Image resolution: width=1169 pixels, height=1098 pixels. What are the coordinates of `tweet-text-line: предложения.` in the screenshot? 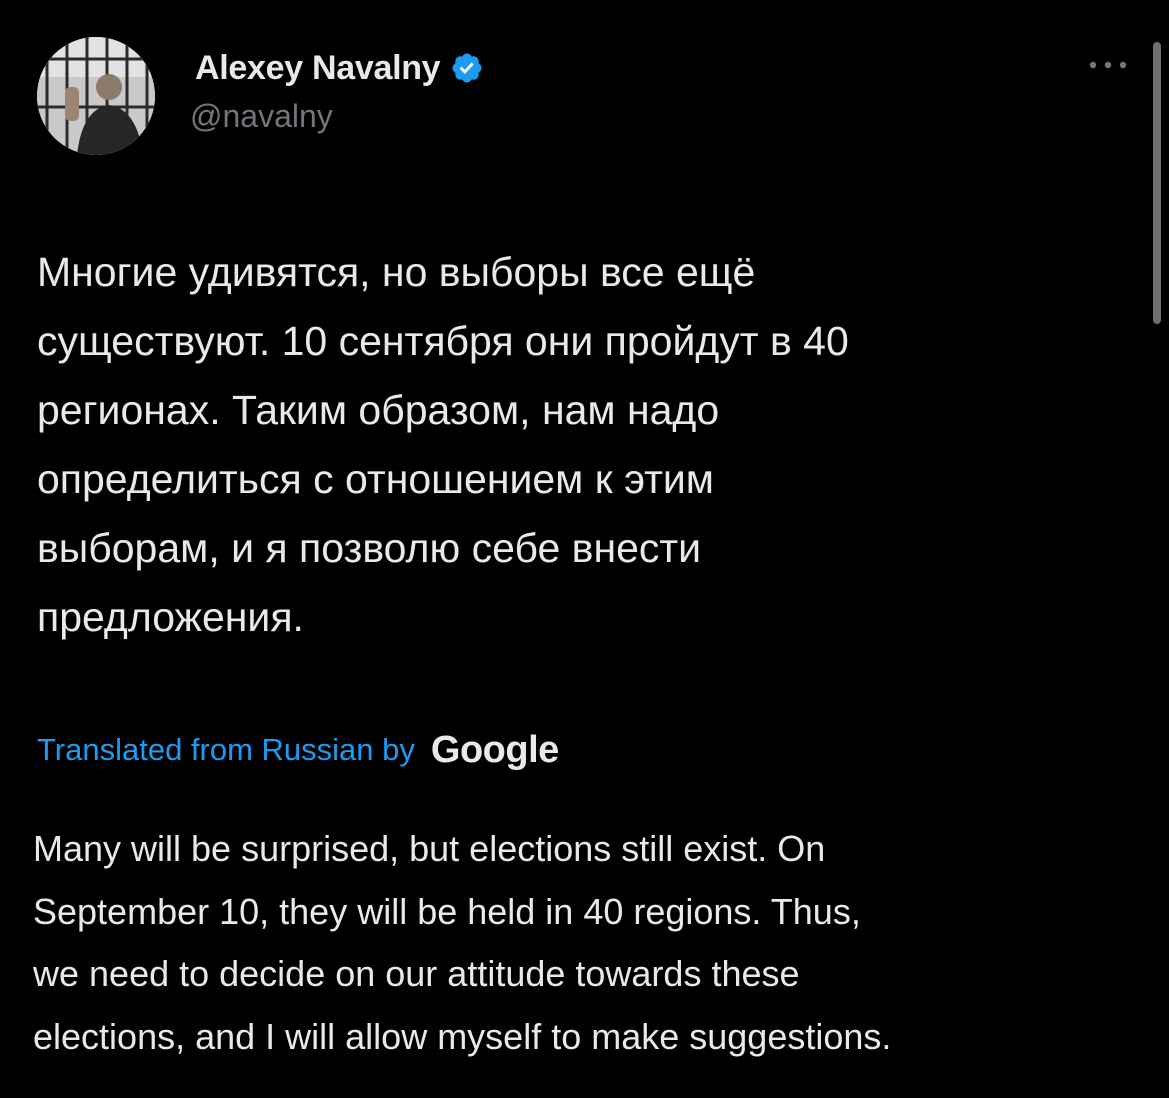 It's located at (170, 617).